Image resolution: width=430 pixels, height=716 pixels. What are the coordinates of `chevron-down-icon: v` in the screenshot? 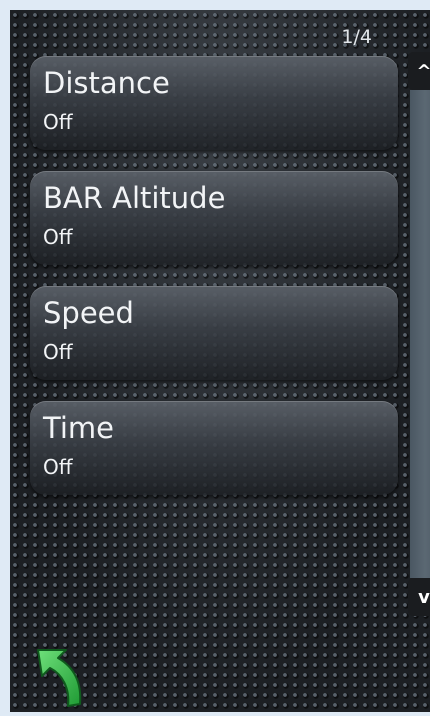 It's located at (424, 597).